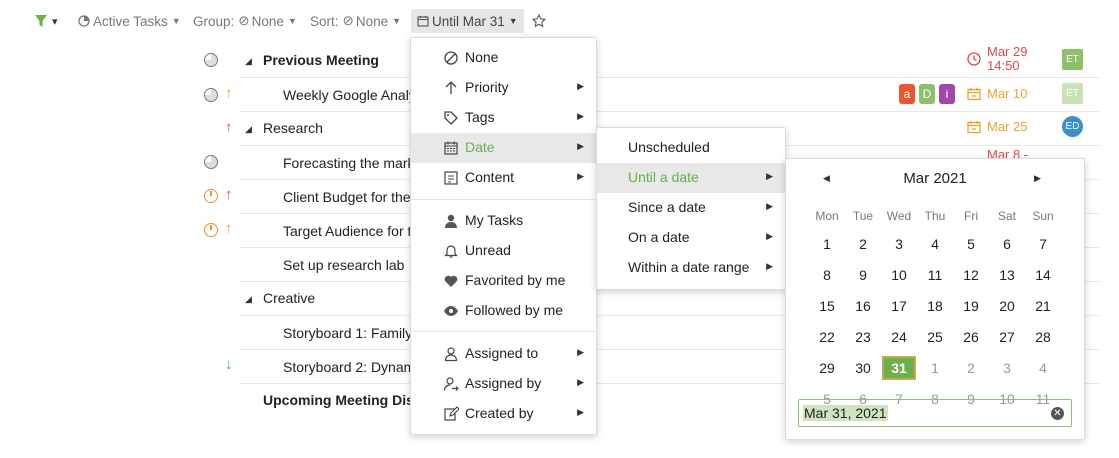  I want to click on sort-dropdown: Sort: ⊘ None ▼, so click(355, 21).